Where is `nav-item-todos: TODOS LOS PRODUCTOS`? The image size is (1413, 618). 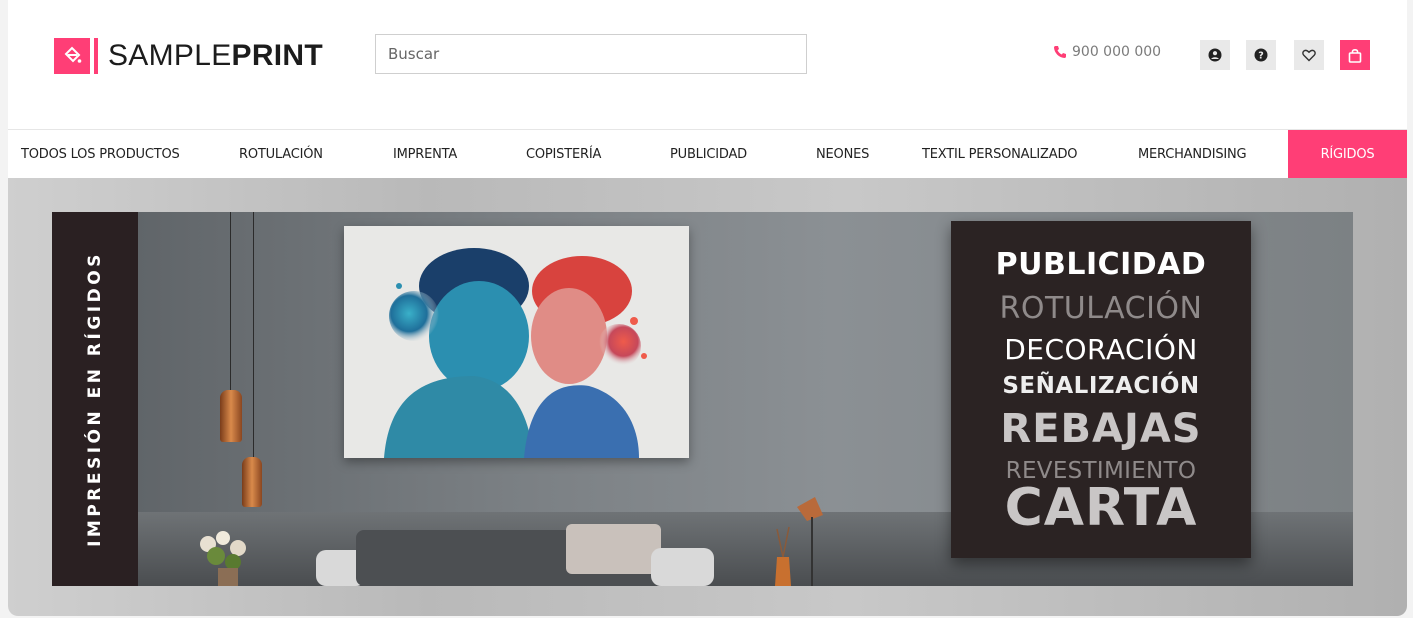
nav-item-todos: TODOS LOS PRODUCTOS is located at coordinates (100, 154).